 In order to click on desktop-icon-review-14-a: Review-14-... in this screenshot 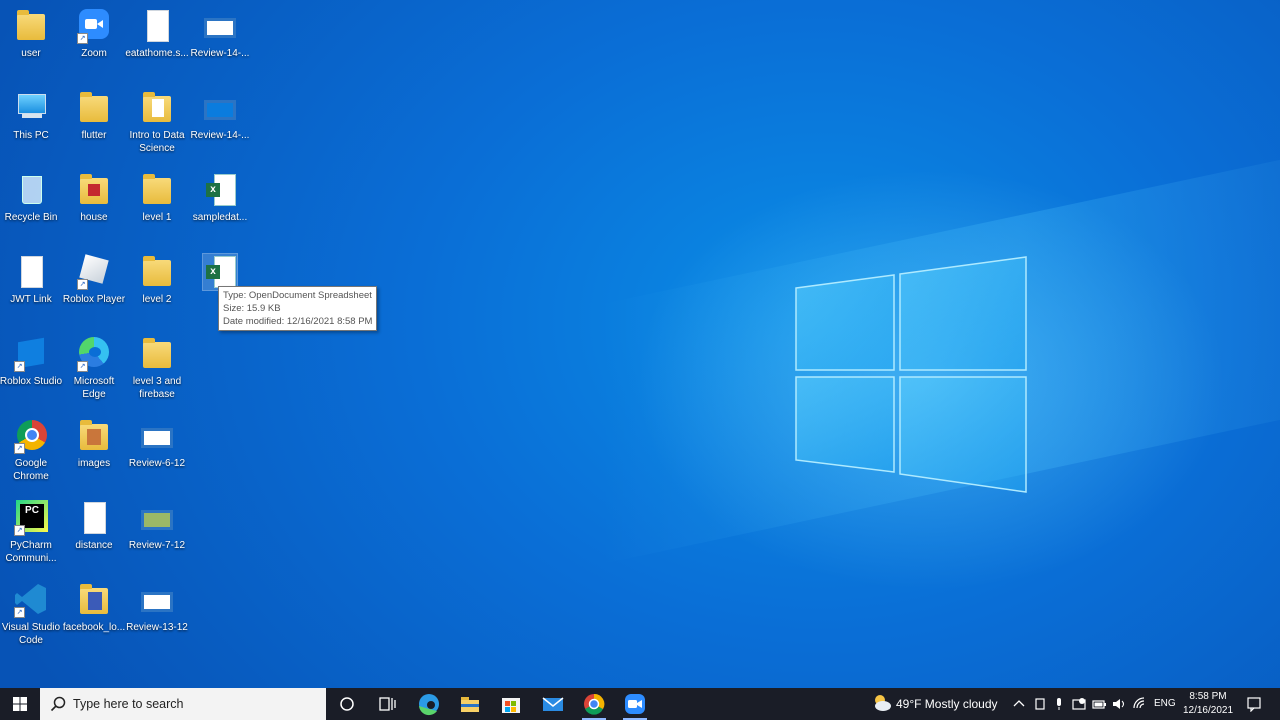, I will do `click(220, 34)`.